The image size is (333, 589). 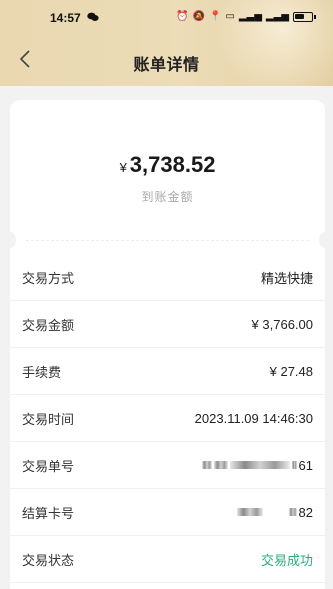 What do you see at coordinates (305, 465) in the screenshot?
I see `order-number-suffix: 61` at bounding box center [305, 465].